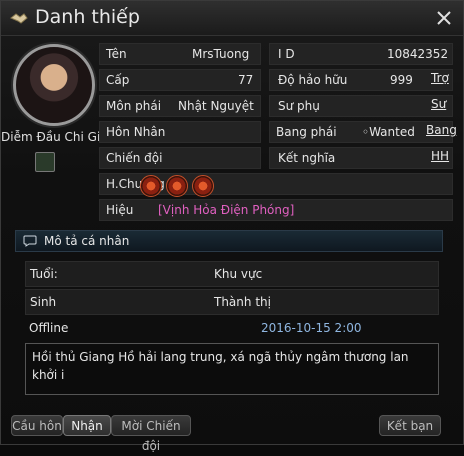  I want to click on thanh-thi-label: Thành thị, so click(242, 302).